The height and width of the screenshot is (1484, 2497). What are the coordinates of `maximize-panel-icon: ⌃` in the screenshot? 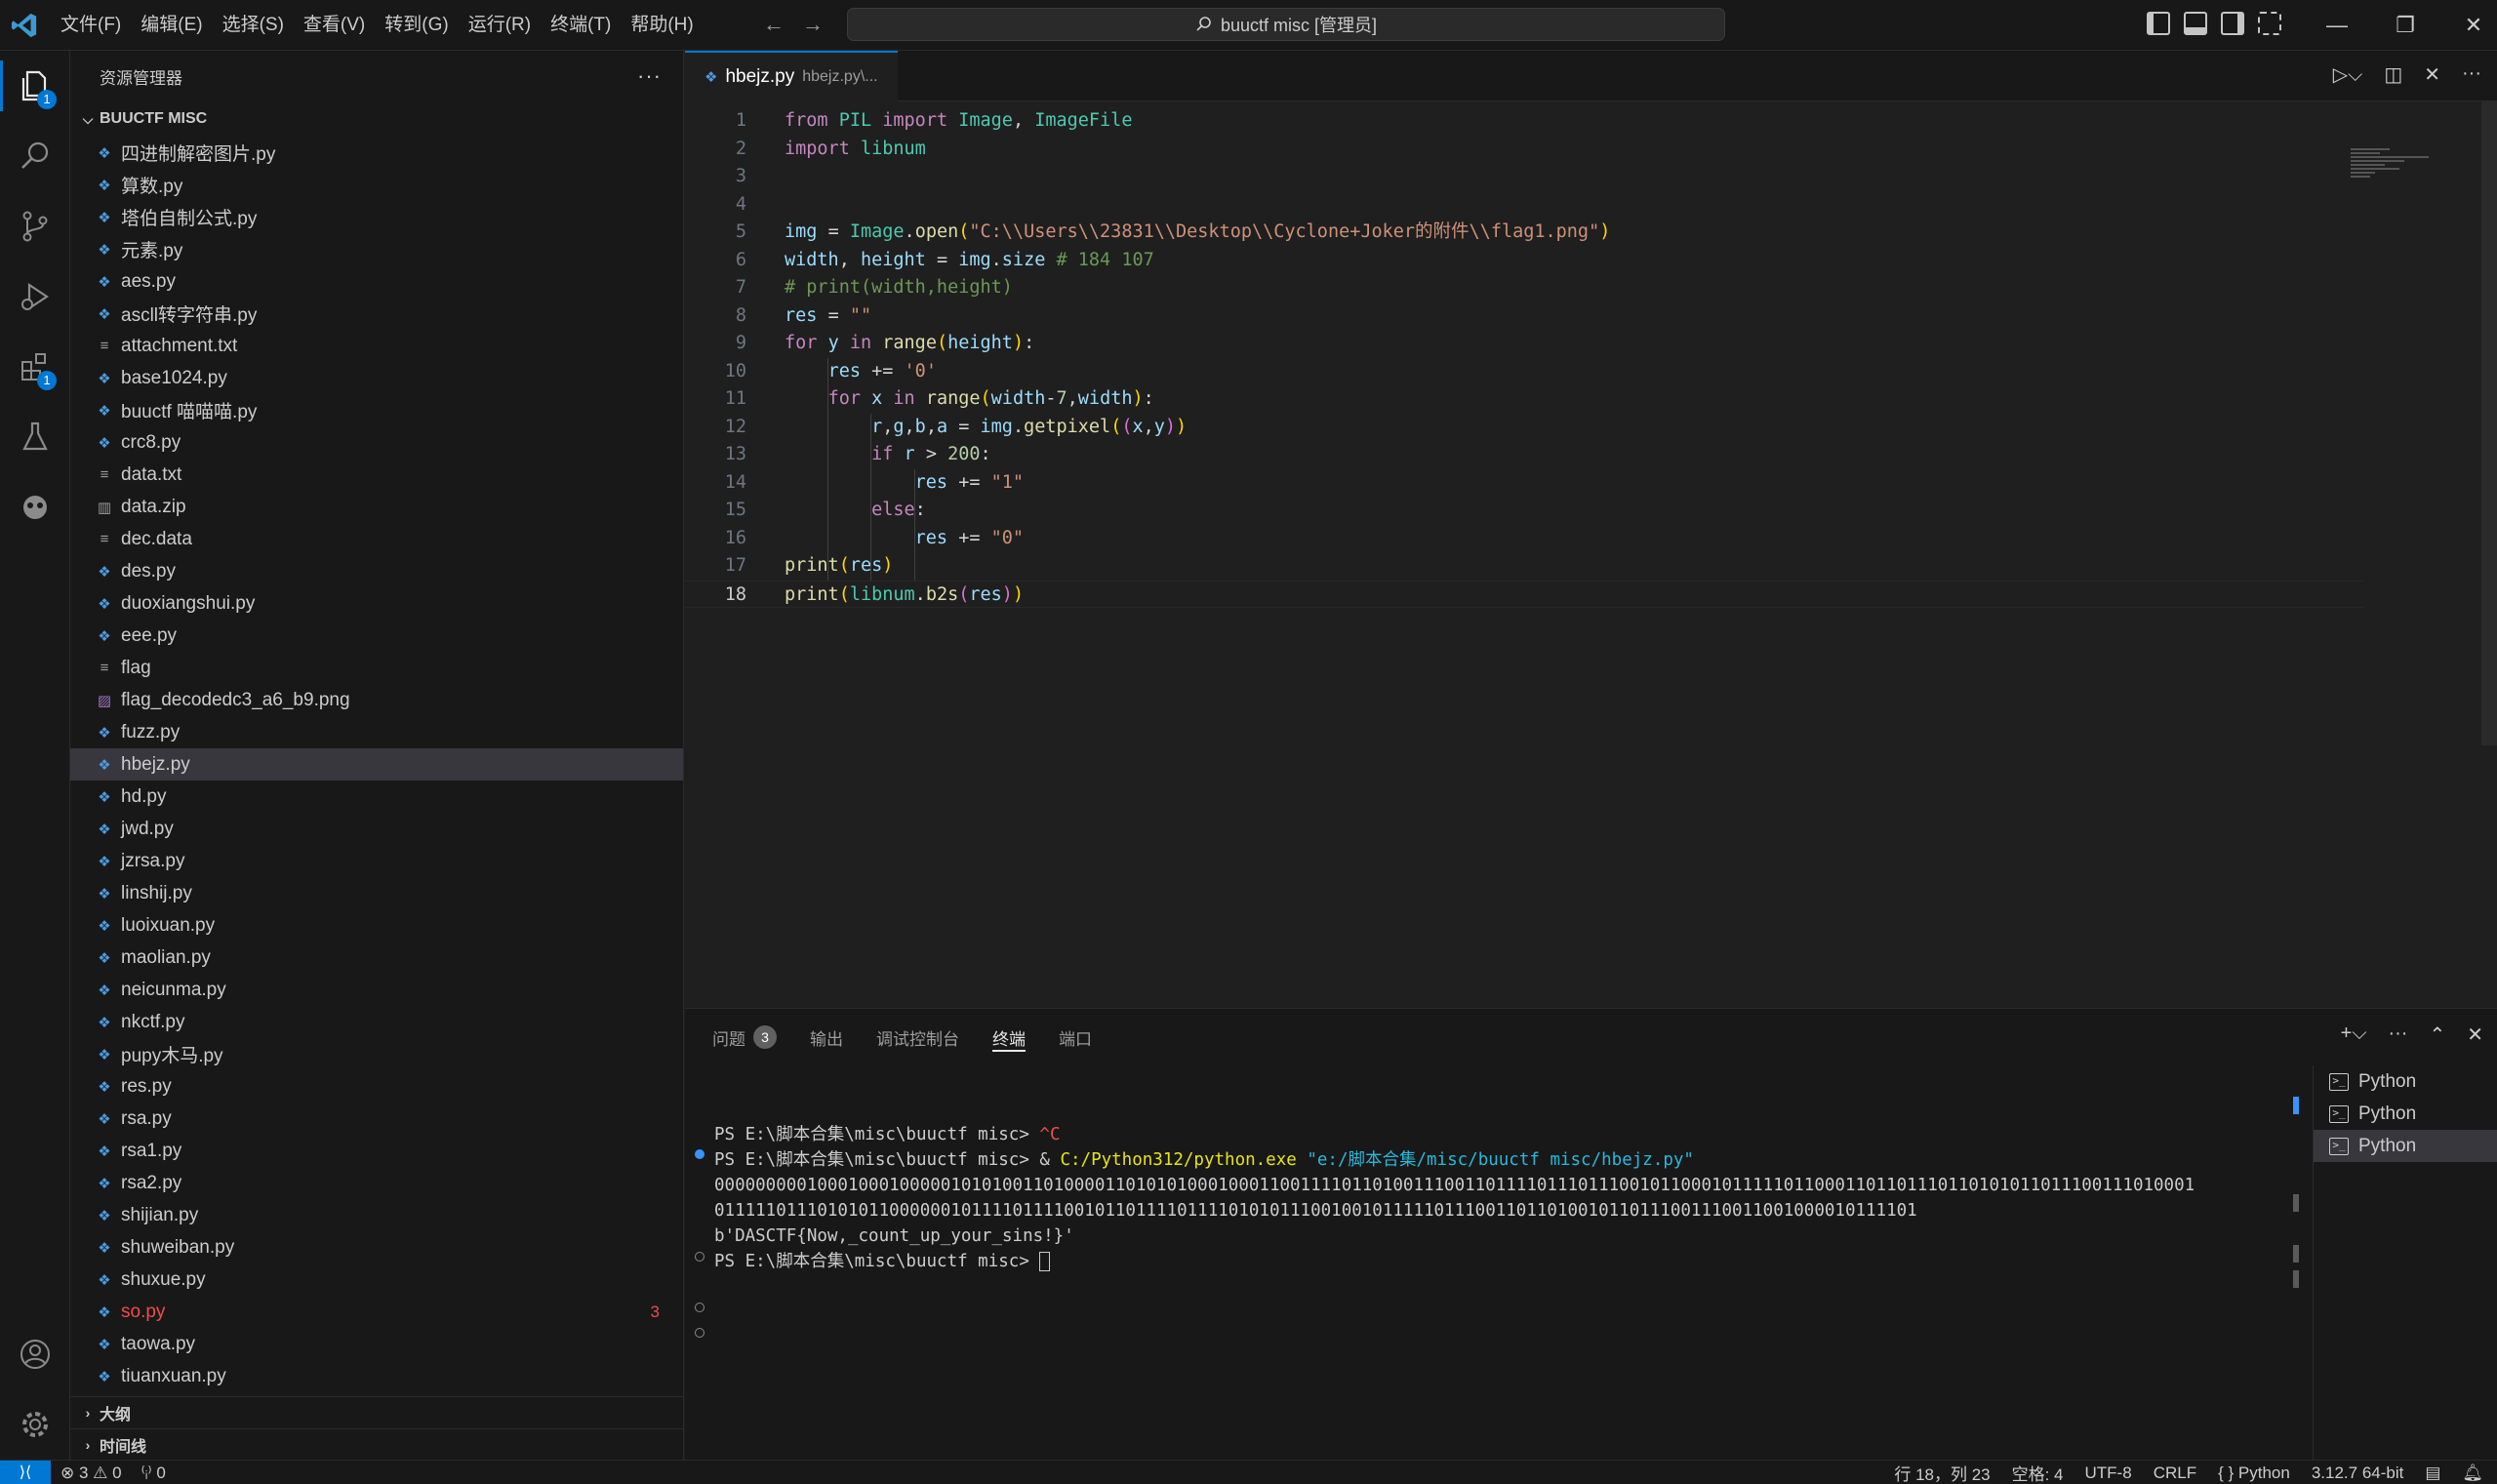 It's located at (2437, 1035).